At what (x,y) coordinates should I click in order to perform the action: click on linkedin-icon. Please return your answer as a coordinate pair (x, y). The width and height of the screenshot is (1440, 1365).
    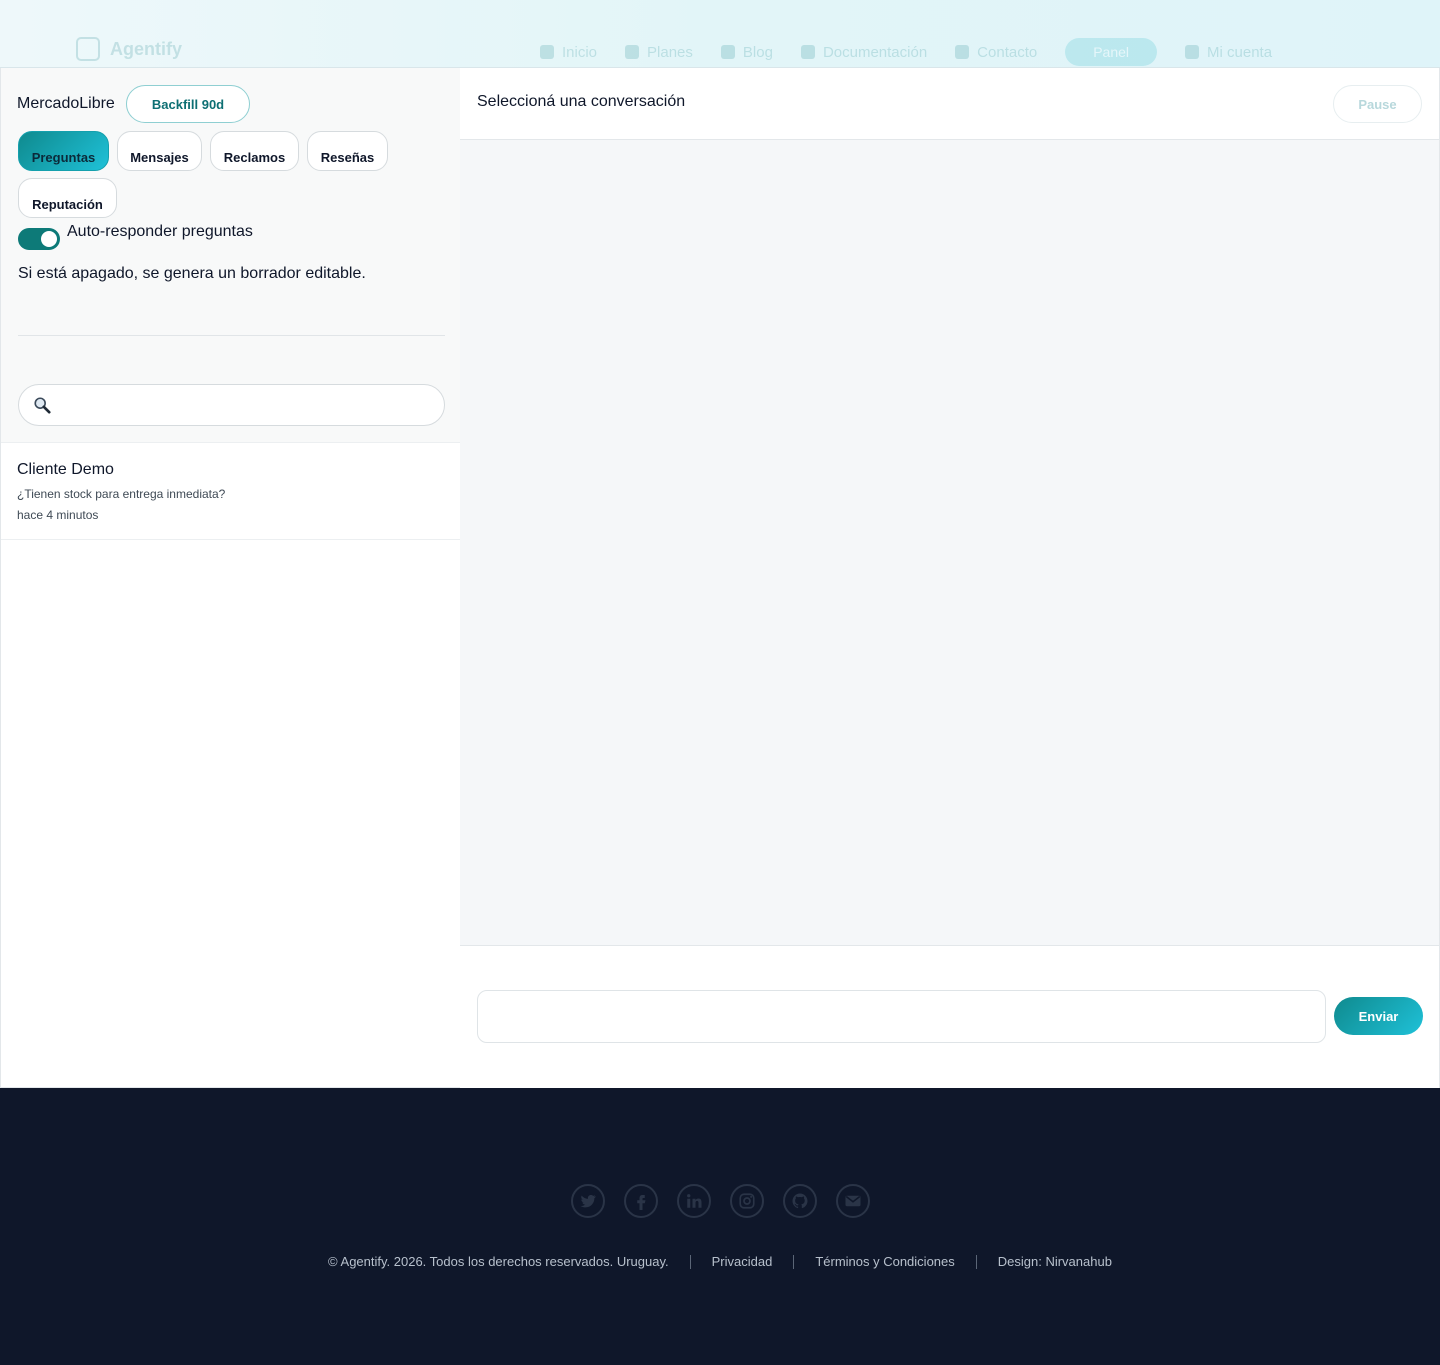
    Looking at the image, I should click on (694, 1201).